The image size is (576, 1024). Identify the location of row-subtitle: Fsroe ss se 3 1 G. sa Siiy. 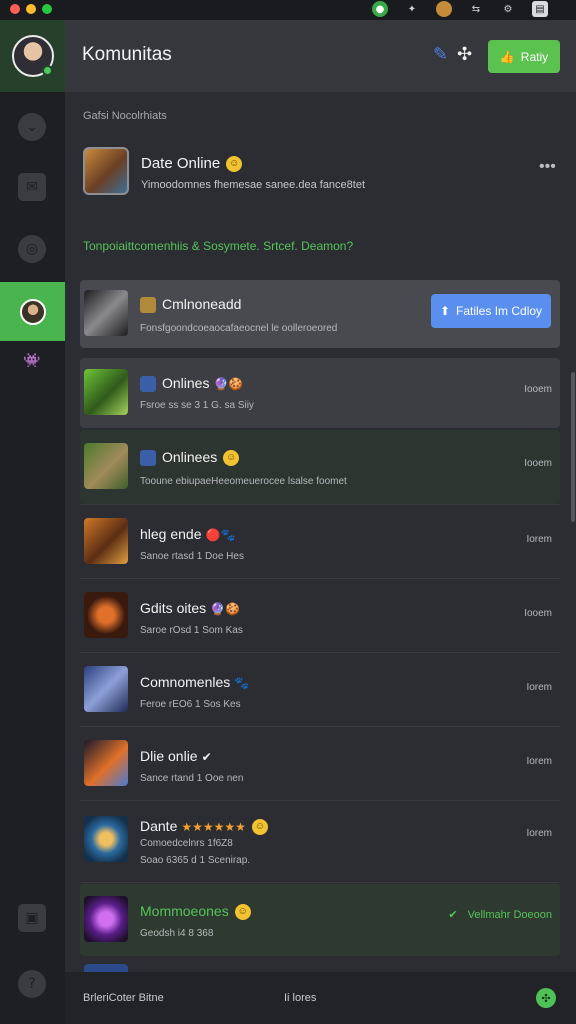
(197, 405).